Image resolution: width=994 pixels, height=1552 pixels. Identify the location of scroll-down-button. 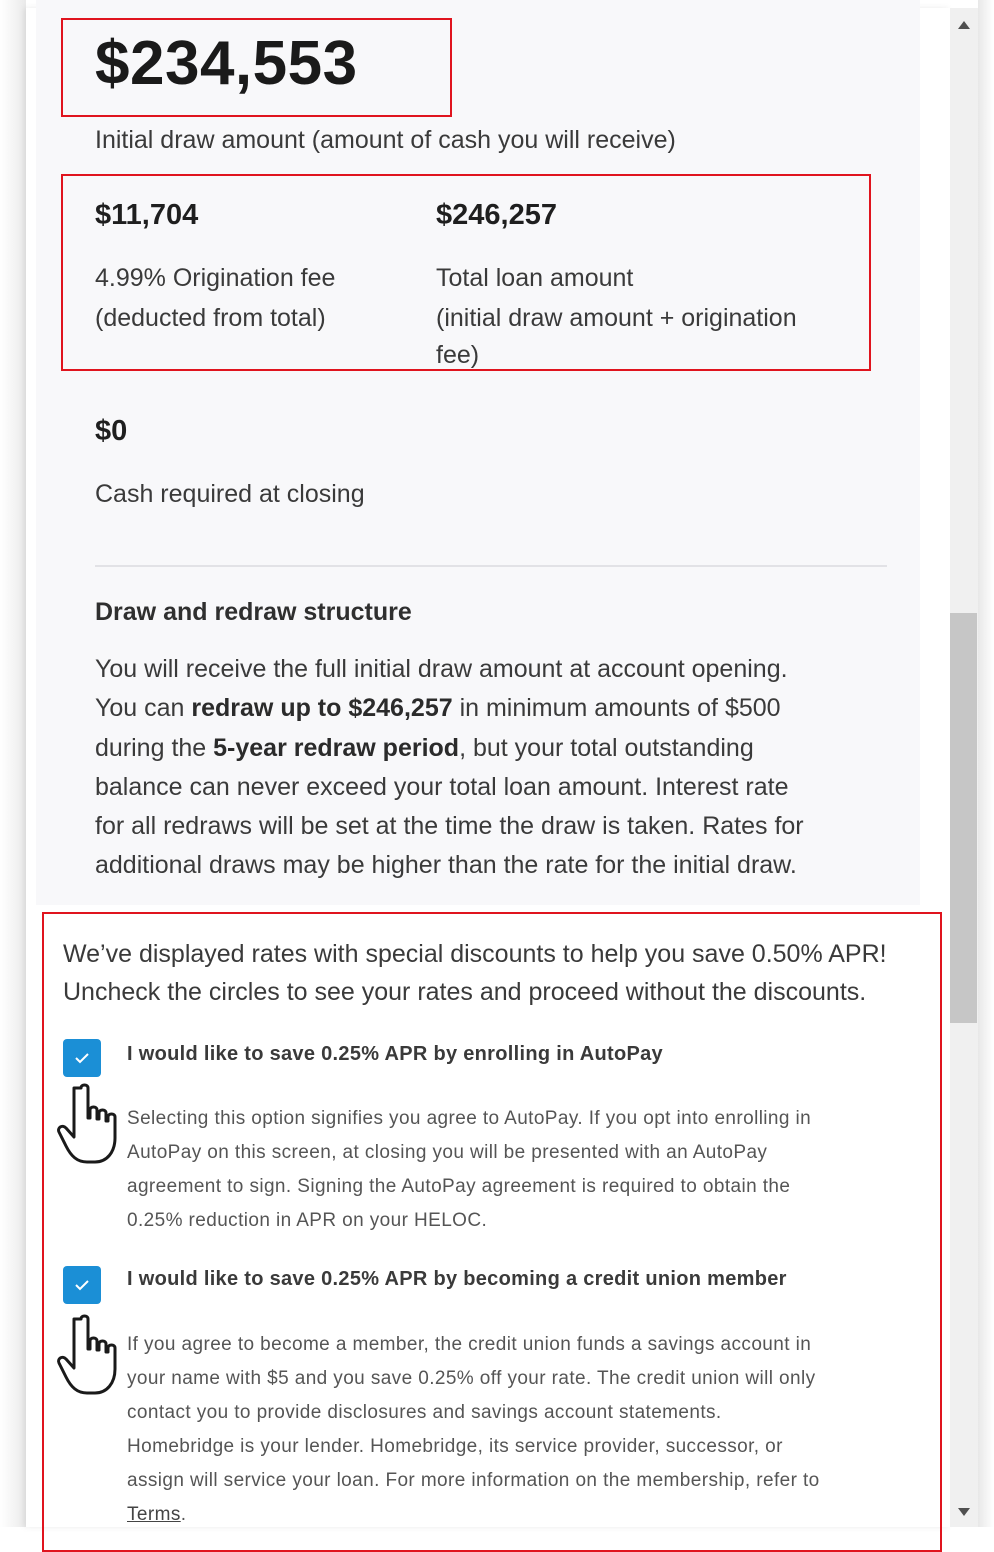
(964, 1512).